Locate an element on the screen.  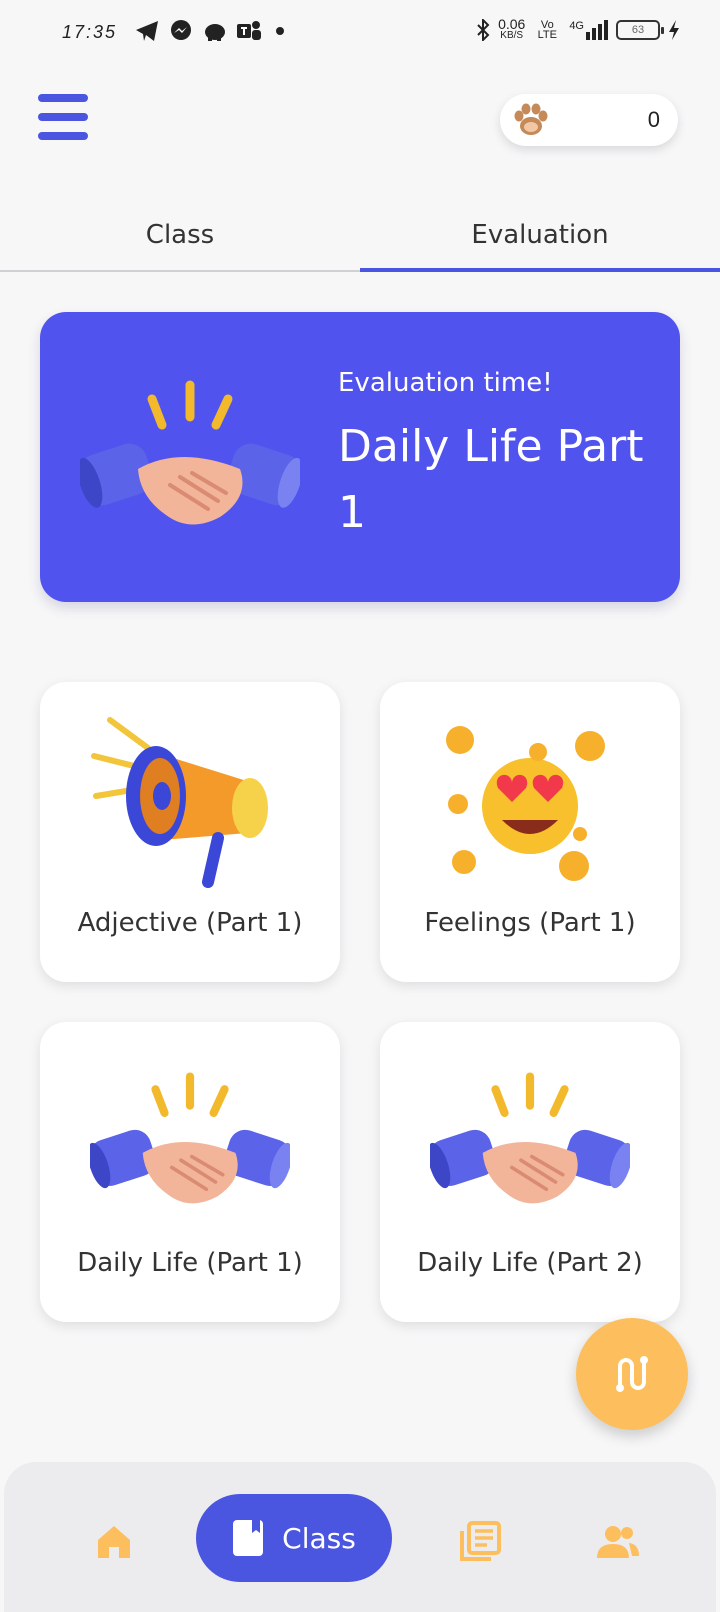
charging-icon is located at coordinates (674, 30).